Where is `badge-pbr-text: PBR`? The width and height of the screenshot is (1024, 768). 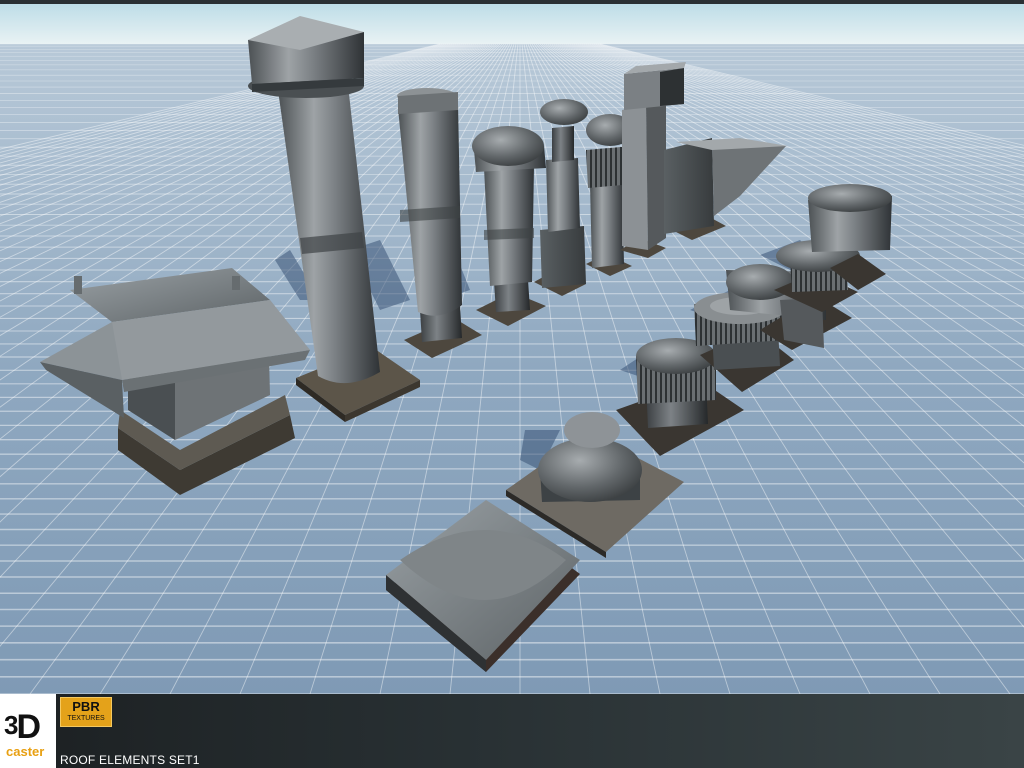
badge-pbr-text: PBR is located at coordinates (86, 706).